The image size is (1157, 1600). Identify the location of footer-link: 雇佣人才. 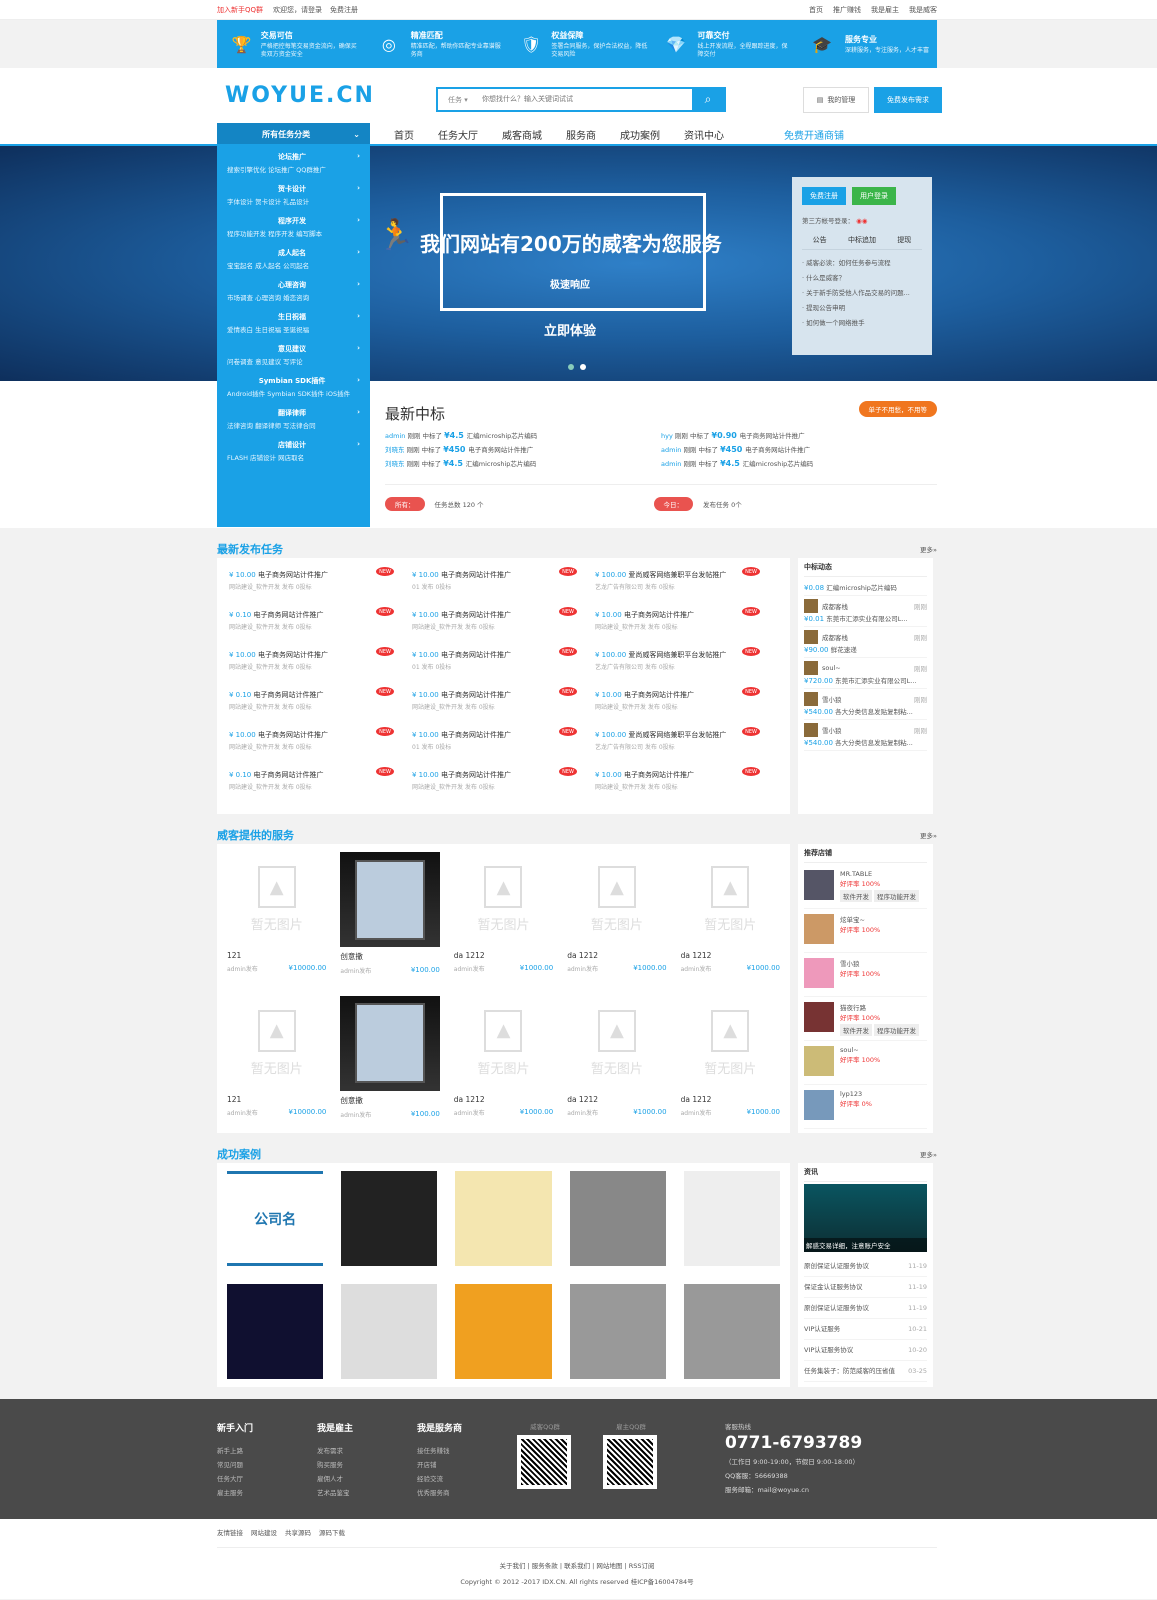
(367, 1479).